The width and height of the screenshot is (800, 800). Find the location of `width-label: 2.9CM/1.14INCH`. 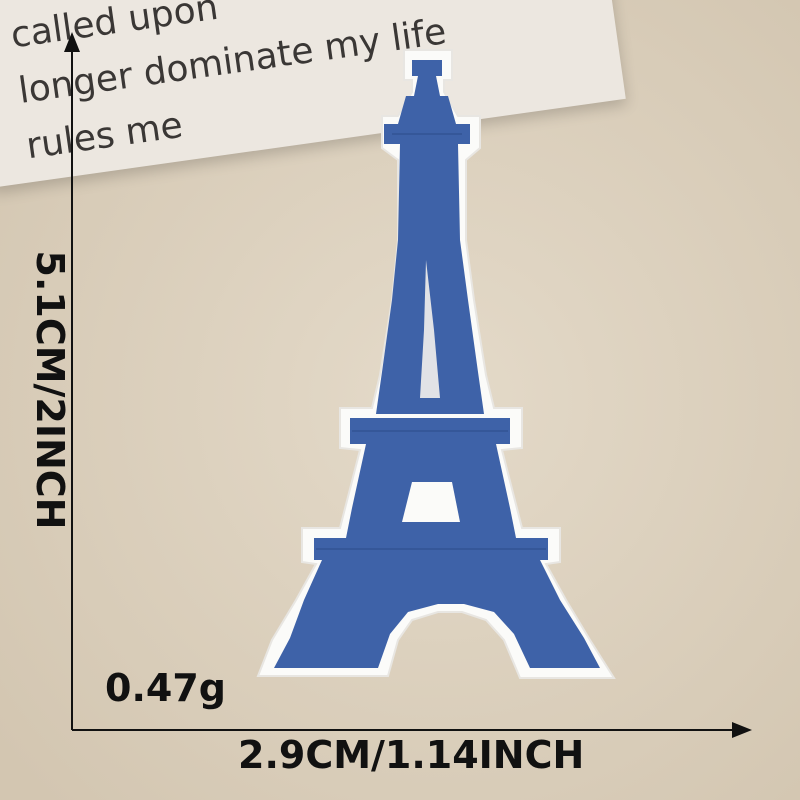

width-label: 2.9CM/1.14INCH is located at coordinates (411, 755).